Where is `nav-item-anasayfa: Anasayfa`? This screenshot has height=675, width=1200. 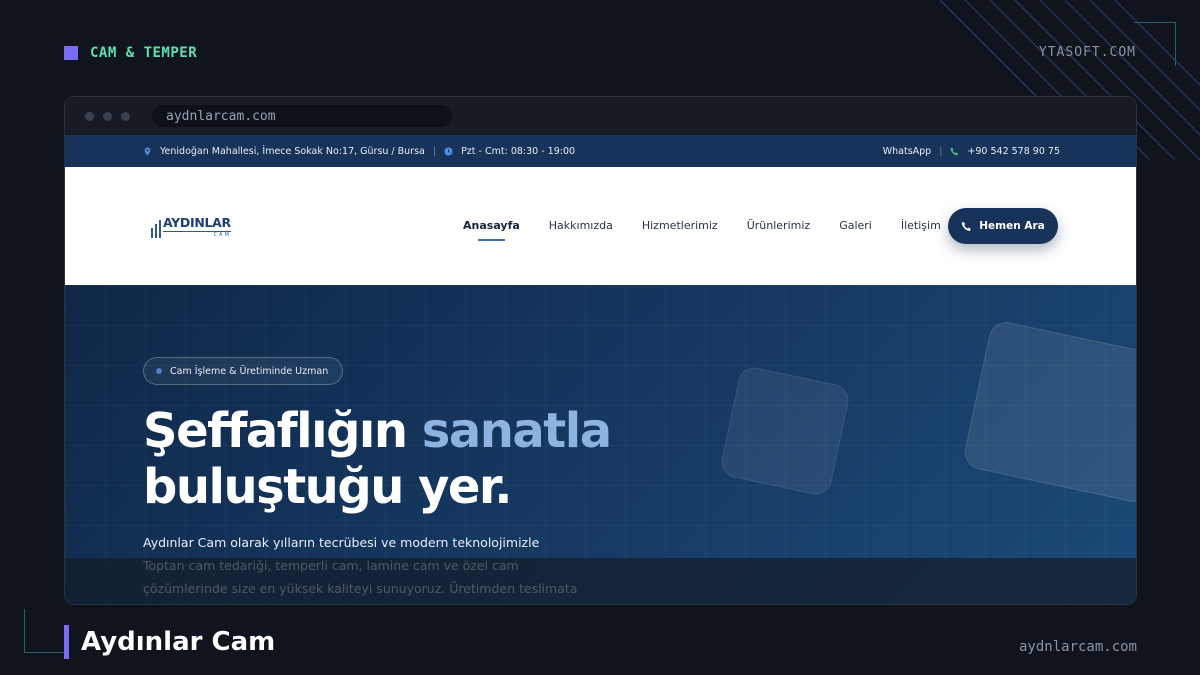
nav-item-anasayfa: Anasayfa is located at coordinates (491, 230).